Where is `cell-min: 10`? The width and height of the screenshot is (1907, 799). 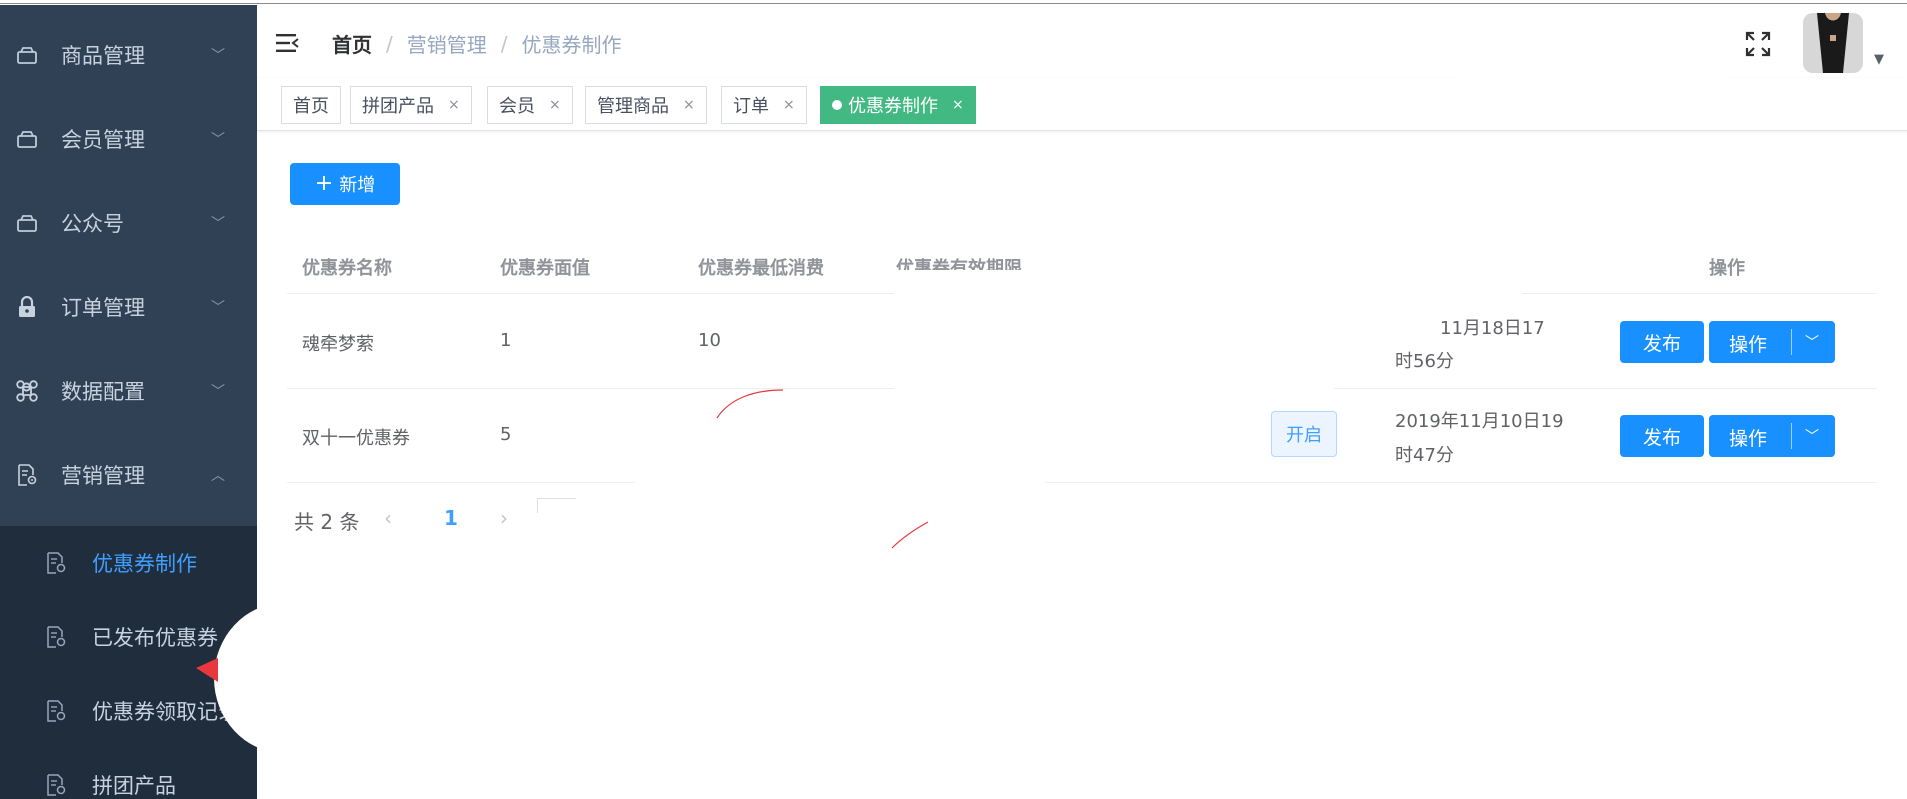 cell-min: 10 is located at coordinates (709, 340).